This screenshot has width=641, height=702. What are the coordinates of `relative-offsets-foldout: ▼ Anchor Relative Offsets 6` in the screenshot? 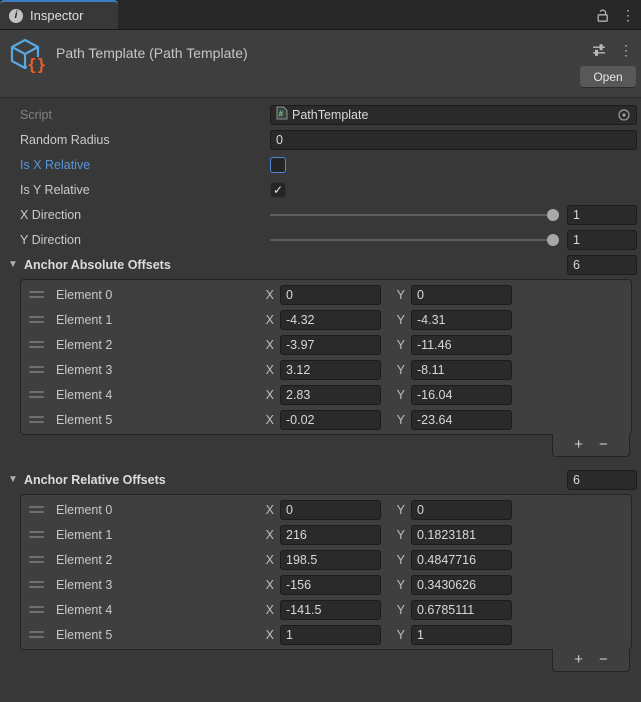 It's located at (320, 479).